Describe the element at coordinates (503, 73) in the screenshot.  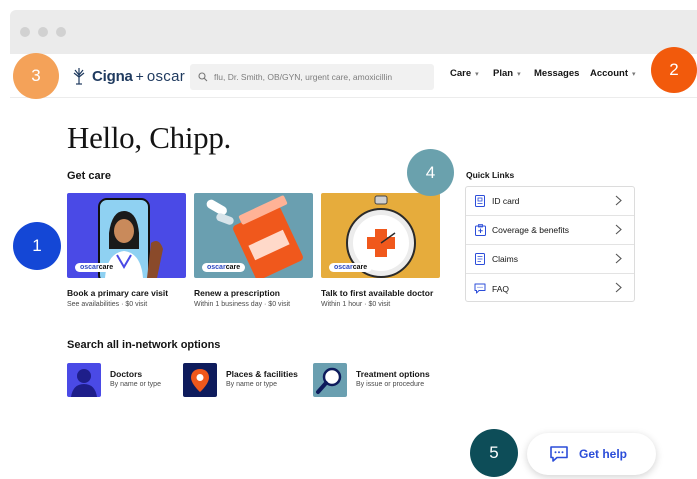
I see `nav-plan-label: Plan` at that location.